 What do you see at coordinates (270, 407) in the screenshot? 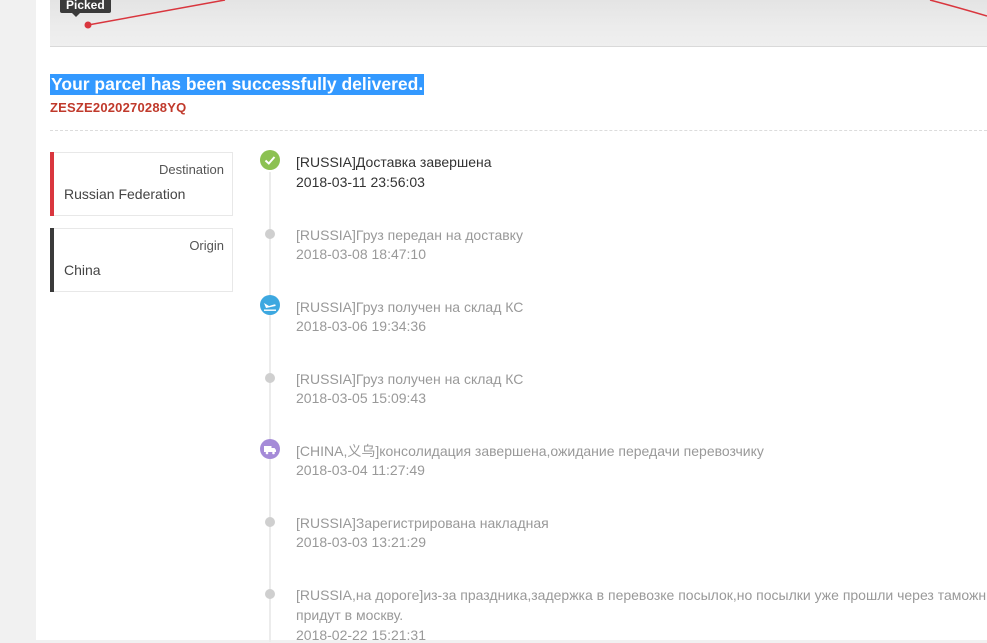
I see `timeline-line` at bounding box center [270, 407].